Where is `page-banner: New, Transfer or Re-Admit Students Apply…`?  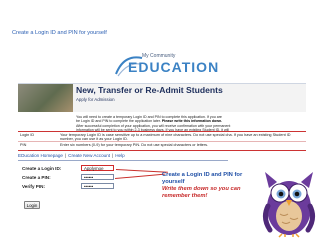
page-banner: New, Transfer or Re-Admit Students Apply… is located at coordinates (162, 98).